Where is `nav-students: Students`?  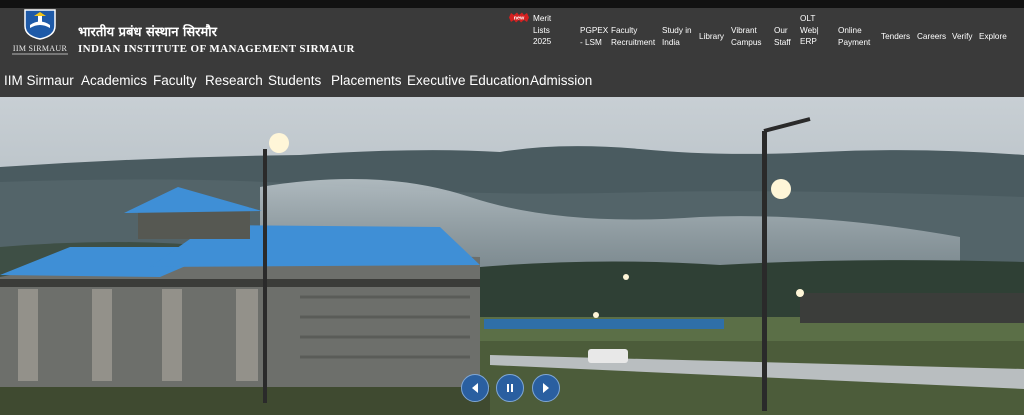 nav-students: Students is located at coordinates (294, 80).